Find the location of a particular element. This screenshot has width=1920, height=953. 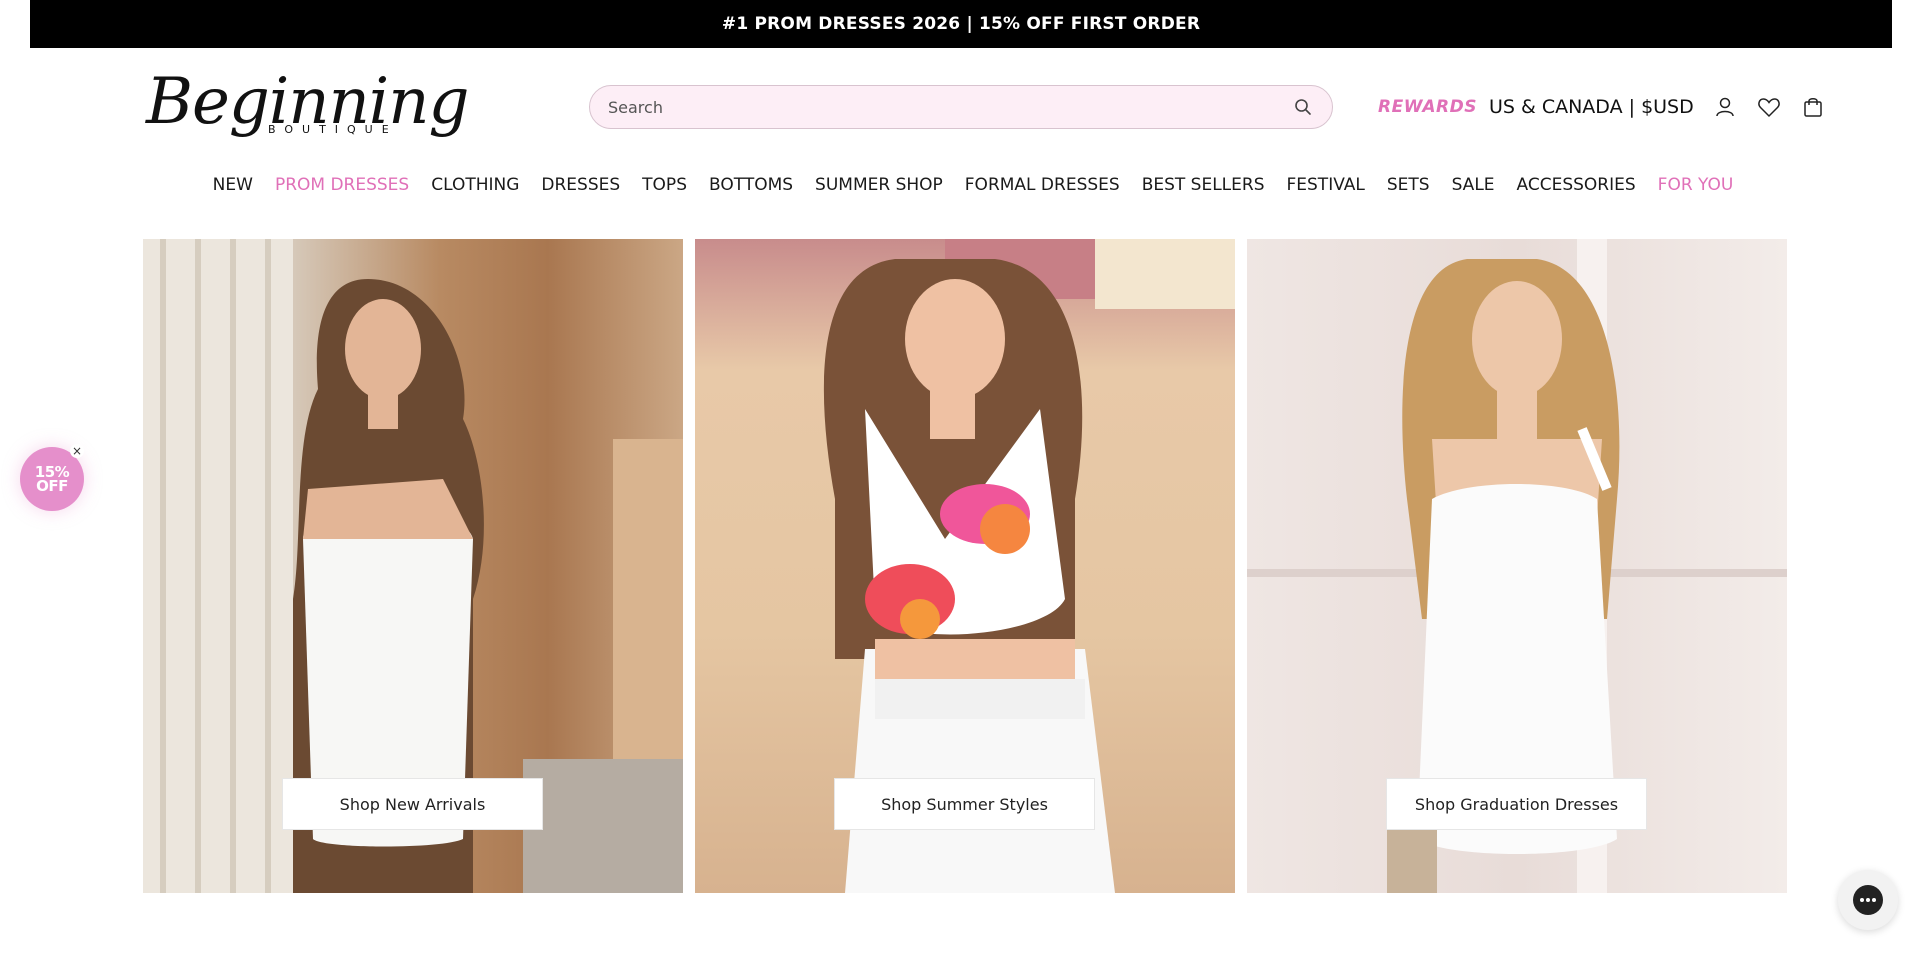

close-icon: × is located at coordinates (77, 451).